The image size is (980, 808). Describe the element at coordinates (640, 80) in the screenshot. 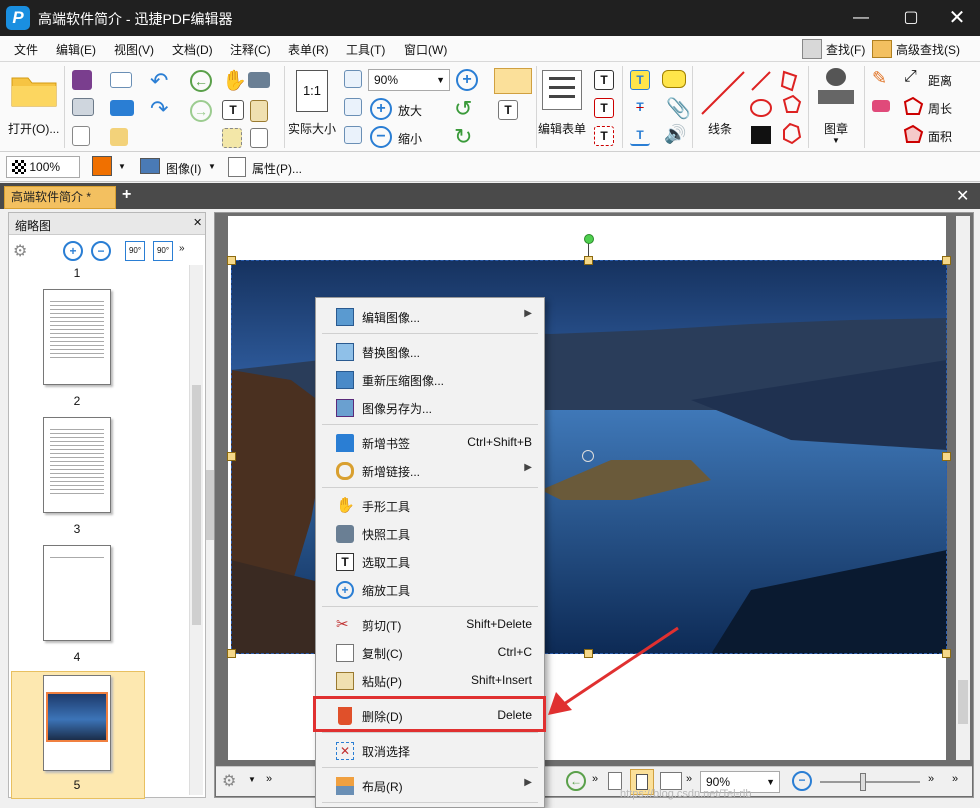

I see `highlight-text-icon: T` at that location.